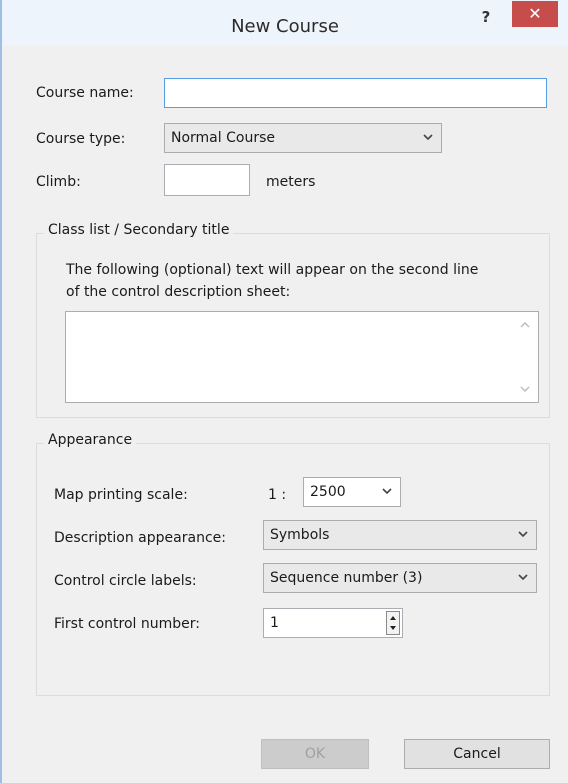  What do you see at coordinates (535, 14) in the screenshot?
I see `close-button: ✕` at bounding box center [535, 14].